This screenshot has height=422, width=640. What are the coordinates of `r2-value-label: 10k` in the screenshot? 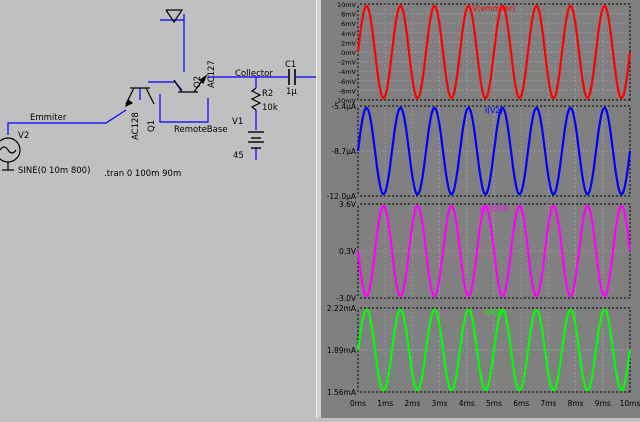 It's located at (270, 108).